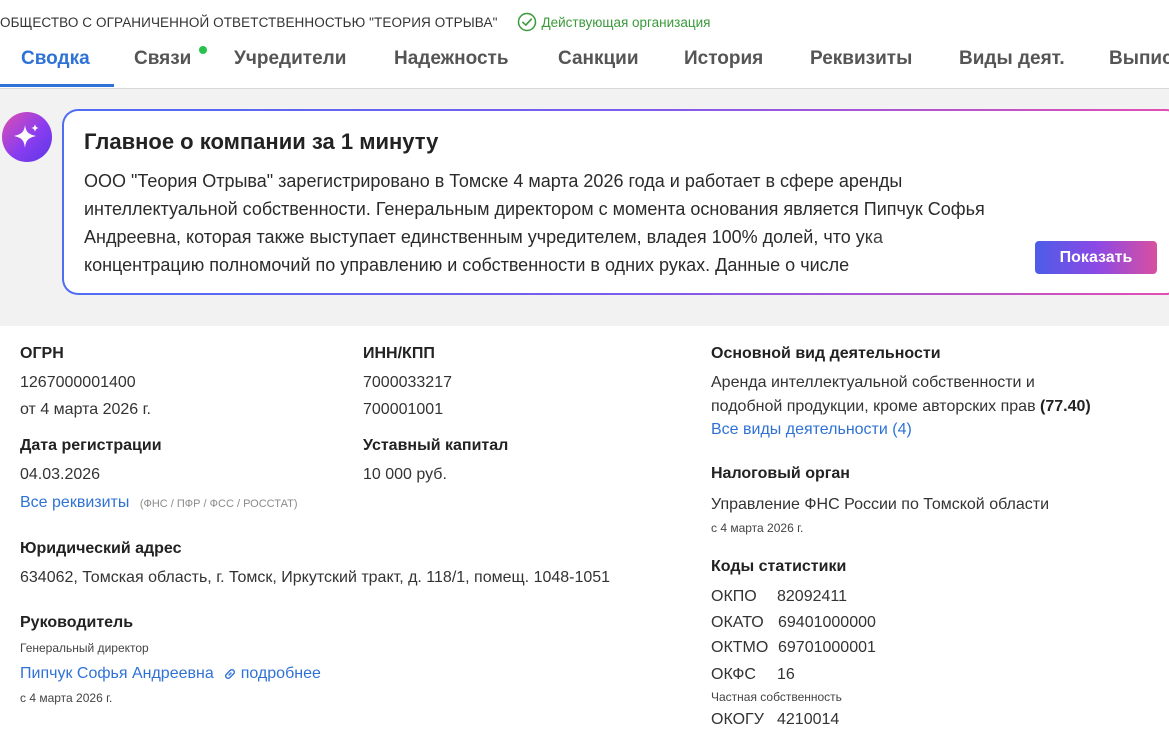 The image size is (1169, 731). What do you see at coordinates (737, 719) in the screenshot?
I see `okogu-label: ОКОГУ` at bounding box center [737, 719].